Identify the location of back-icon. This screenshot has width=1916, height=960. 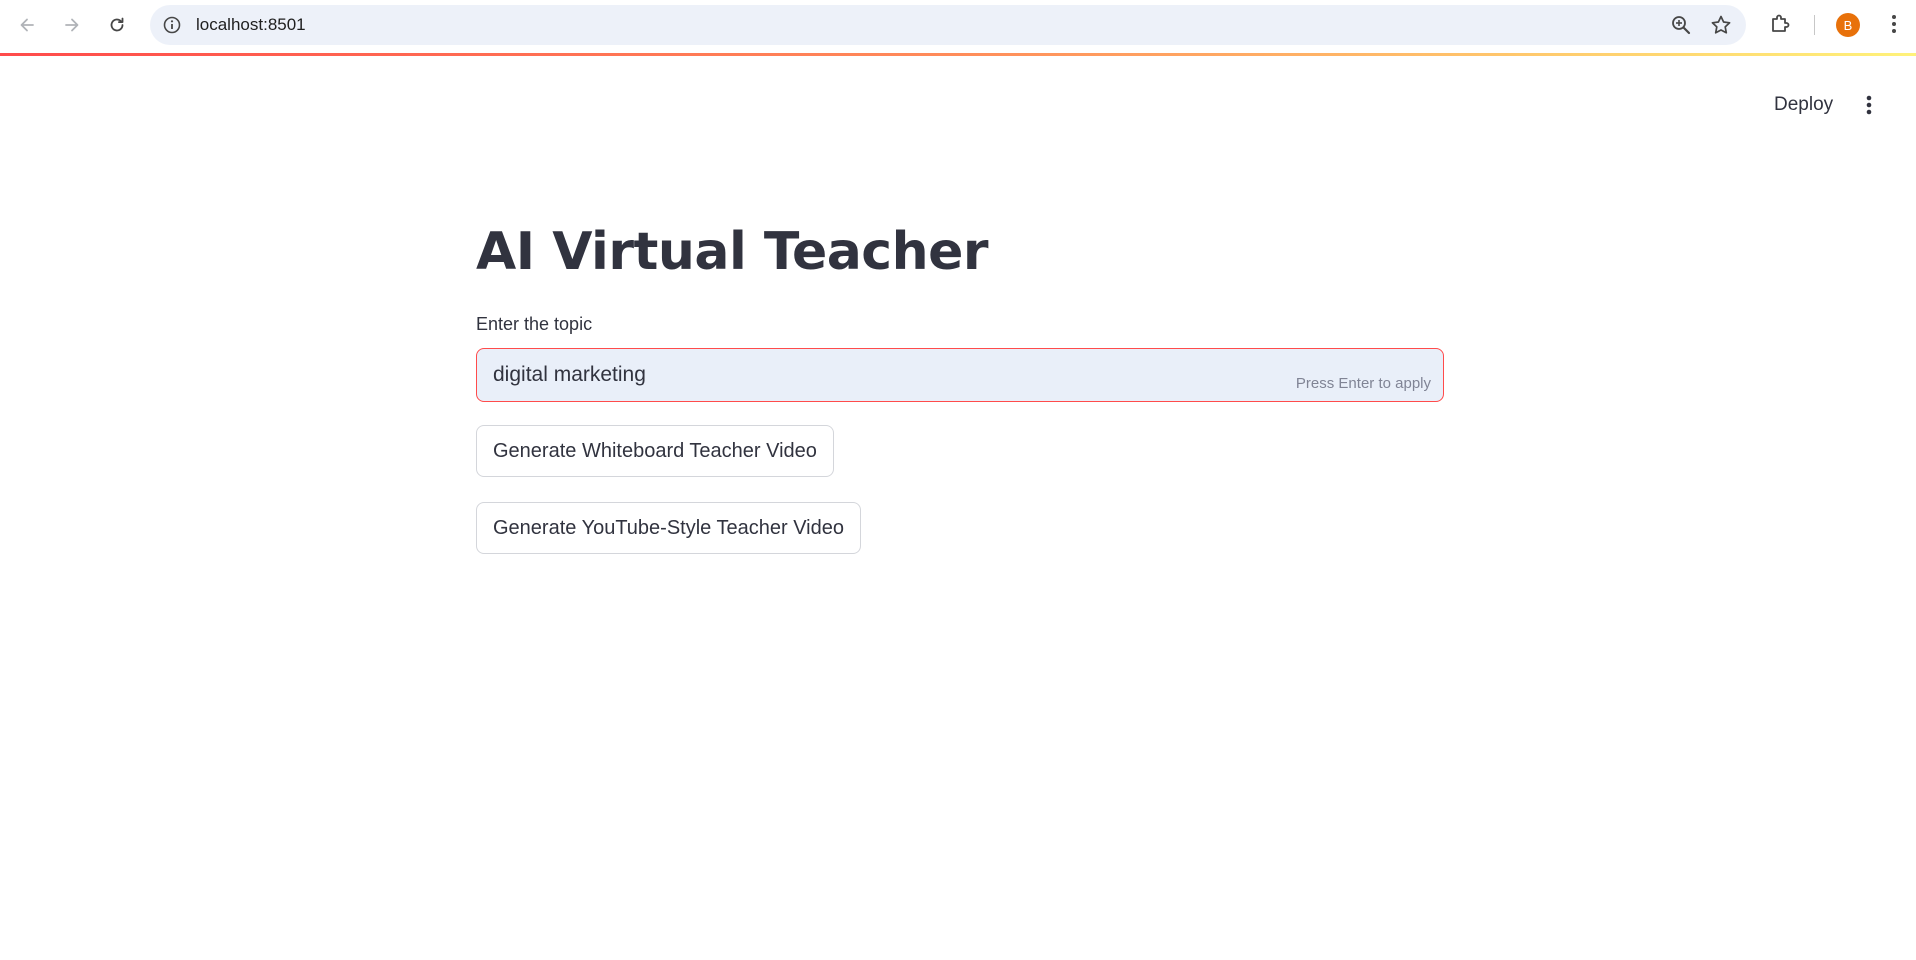
(27, 25).